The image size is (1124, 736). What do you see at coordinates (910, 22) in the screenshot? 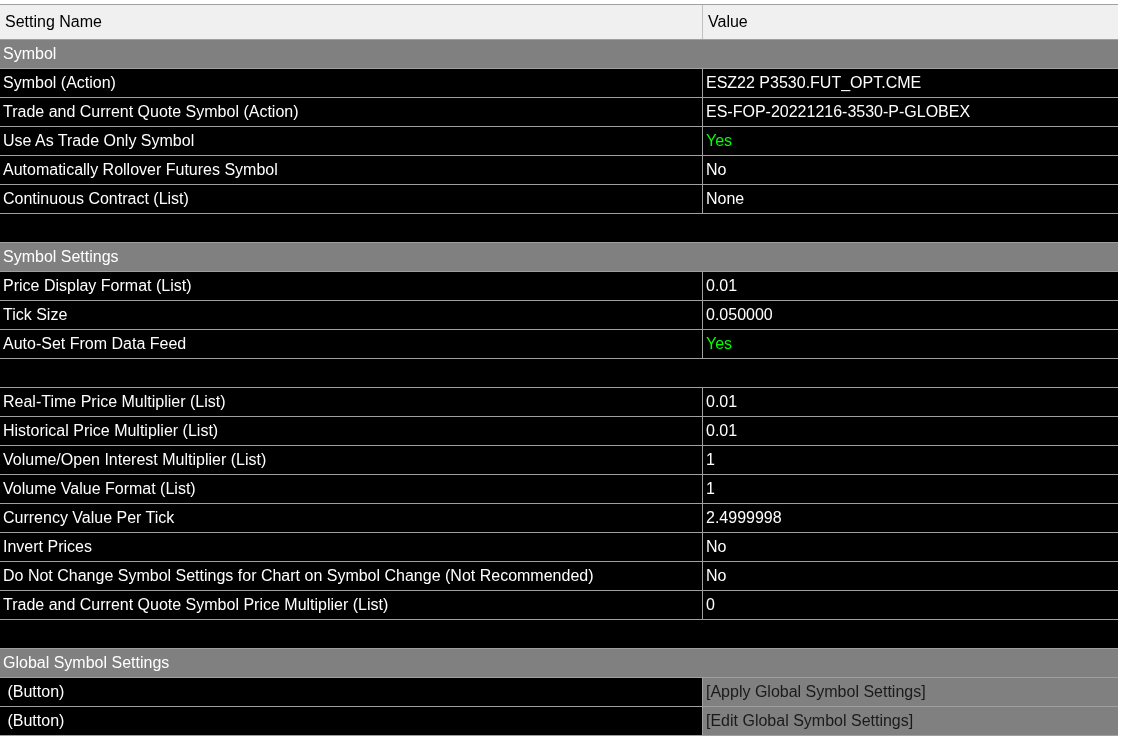
I see `column-header: Value` at bounding box center [910, 22].